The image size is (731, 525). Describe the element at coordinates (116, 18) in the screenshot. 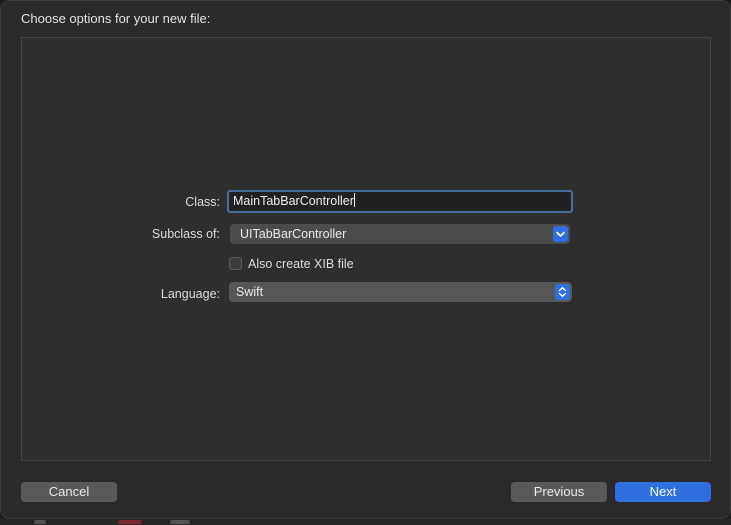

I see `dialog-title: Choose options for your new file:` at that location.